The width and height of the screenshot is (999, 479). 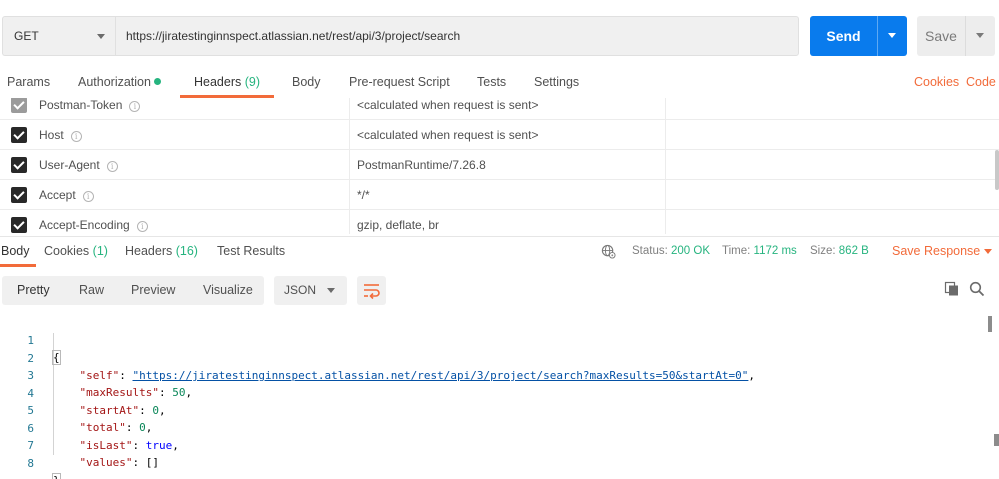 I want to click on send-options-chevron-icon, so click(x=892, y=35).